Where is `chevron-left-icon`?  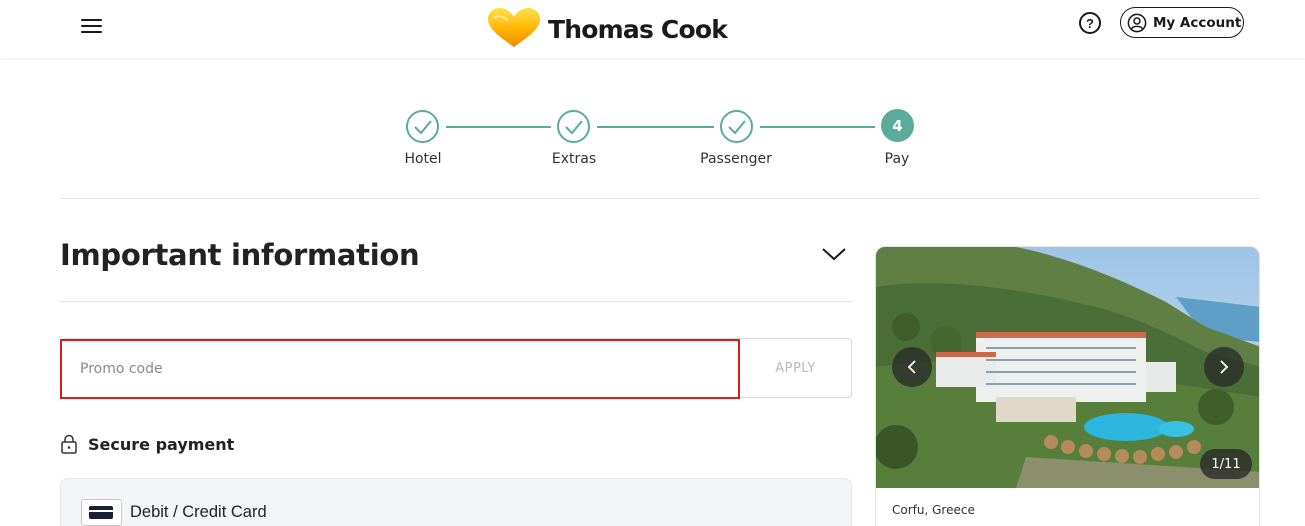 chevron-left-icon is located at coordinates (911, 367).